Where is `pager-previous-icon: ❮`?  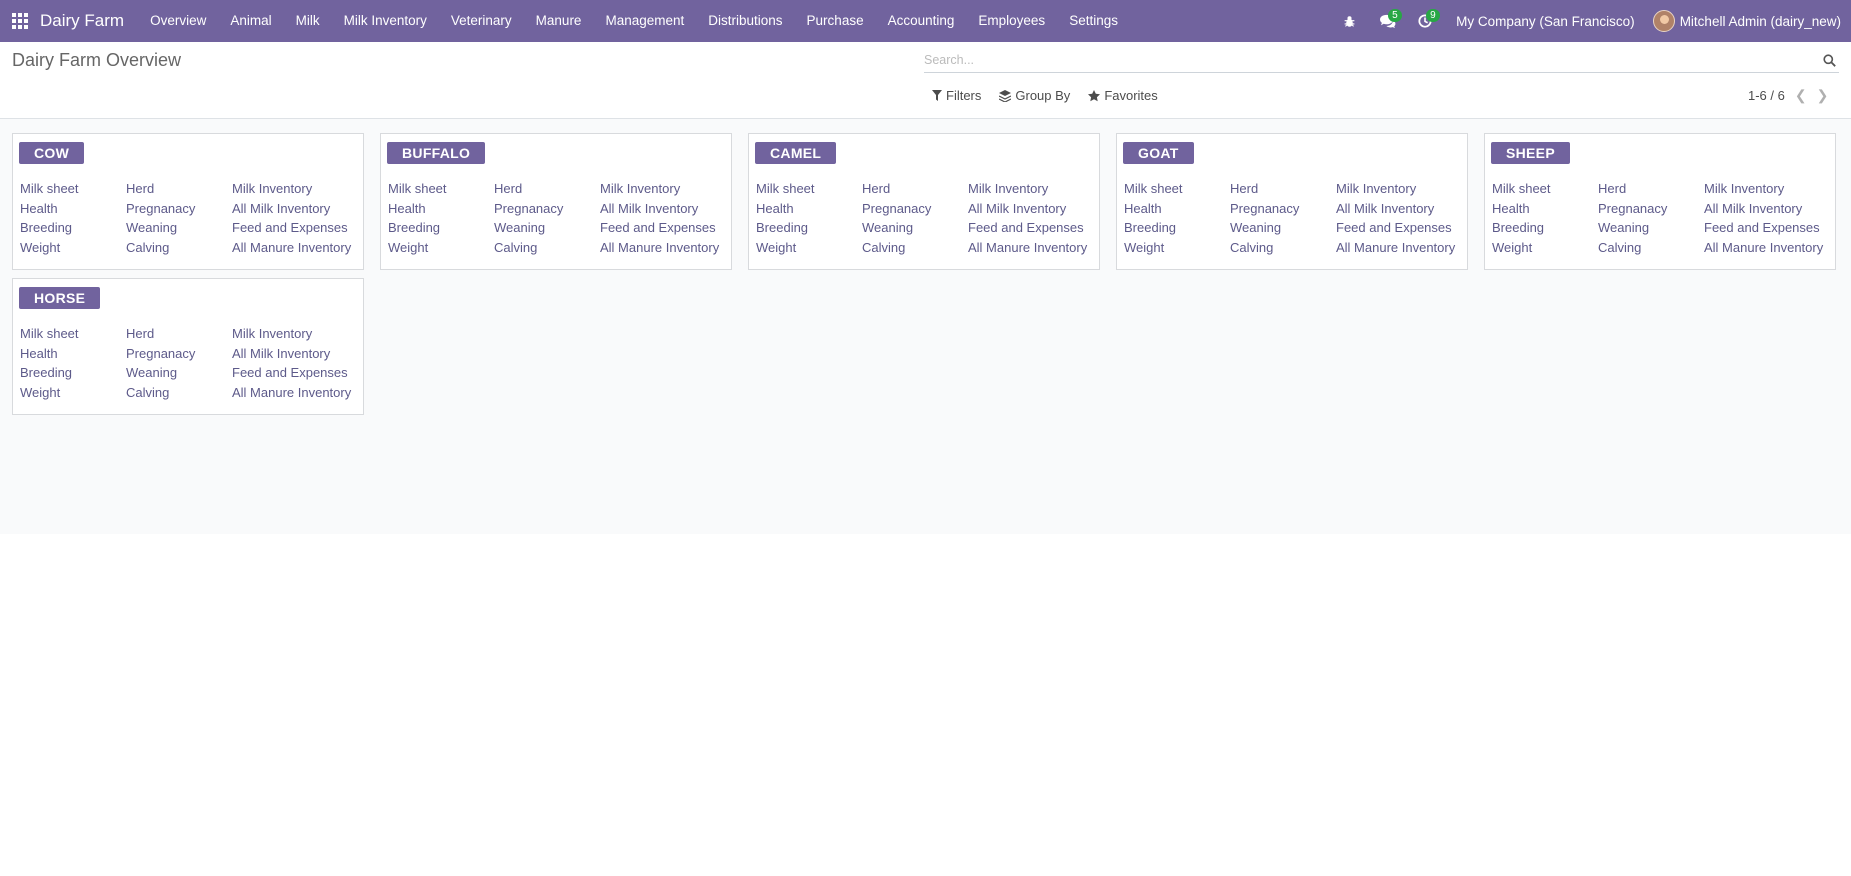
pager-previous-icon: ❮ is located at coordinates (1801, 95).